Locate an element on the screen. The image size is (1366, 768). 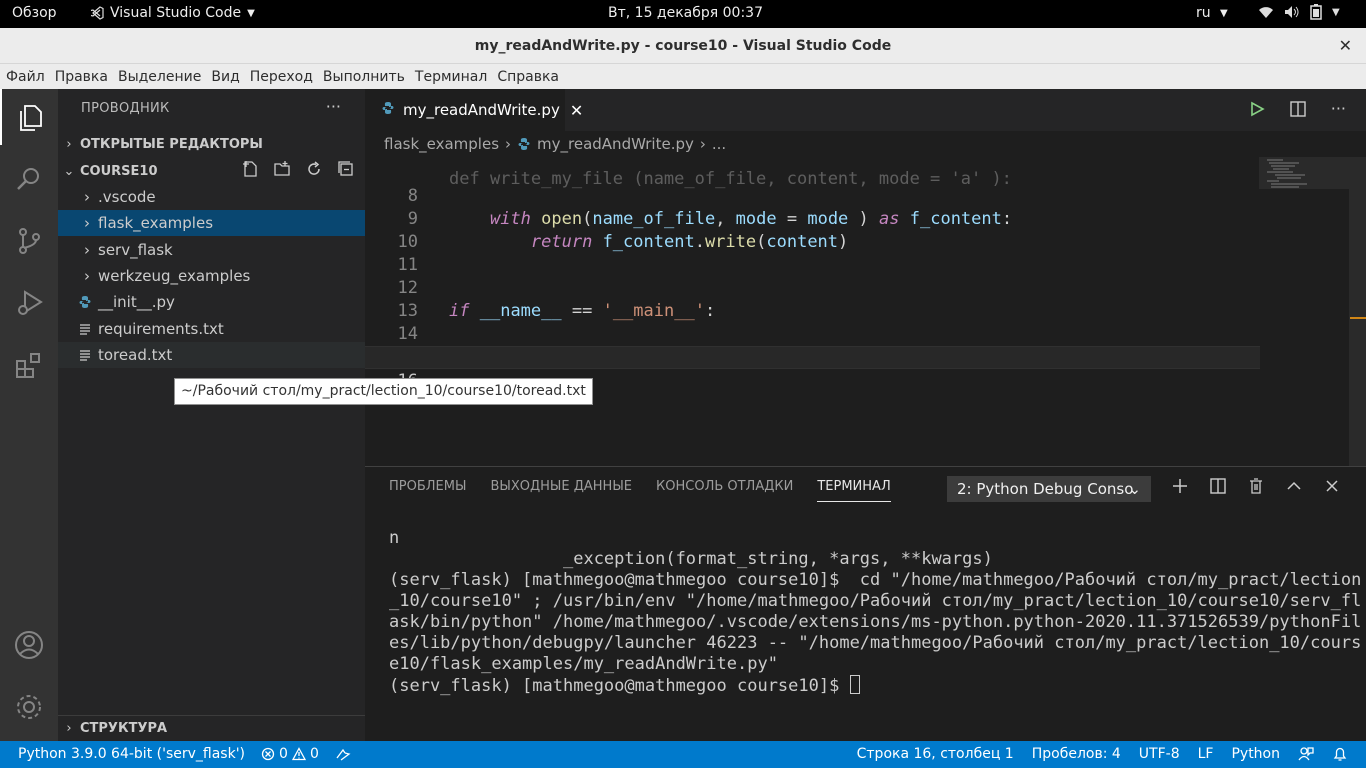
feedback-icon is located at coordinates (1306, 754).